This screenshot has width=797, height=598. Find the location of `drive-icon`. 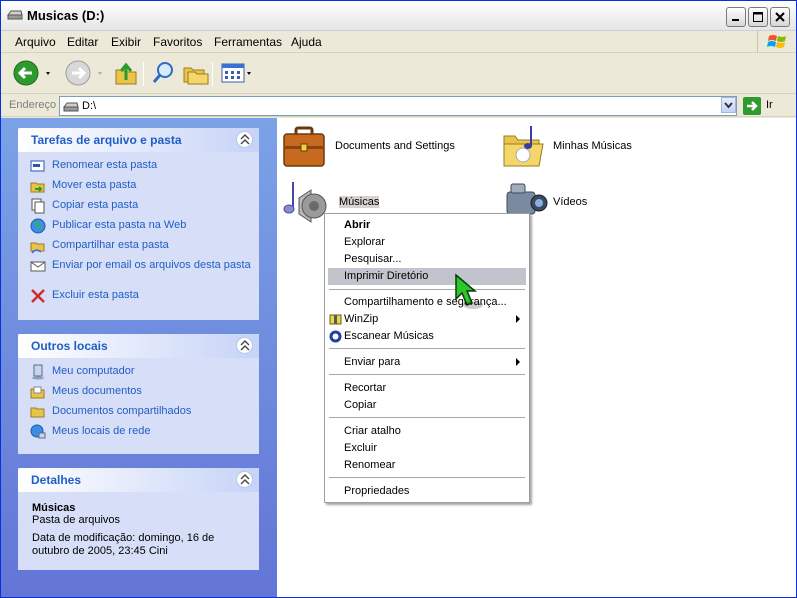

drive-icon is located at coordinates (15, 15).